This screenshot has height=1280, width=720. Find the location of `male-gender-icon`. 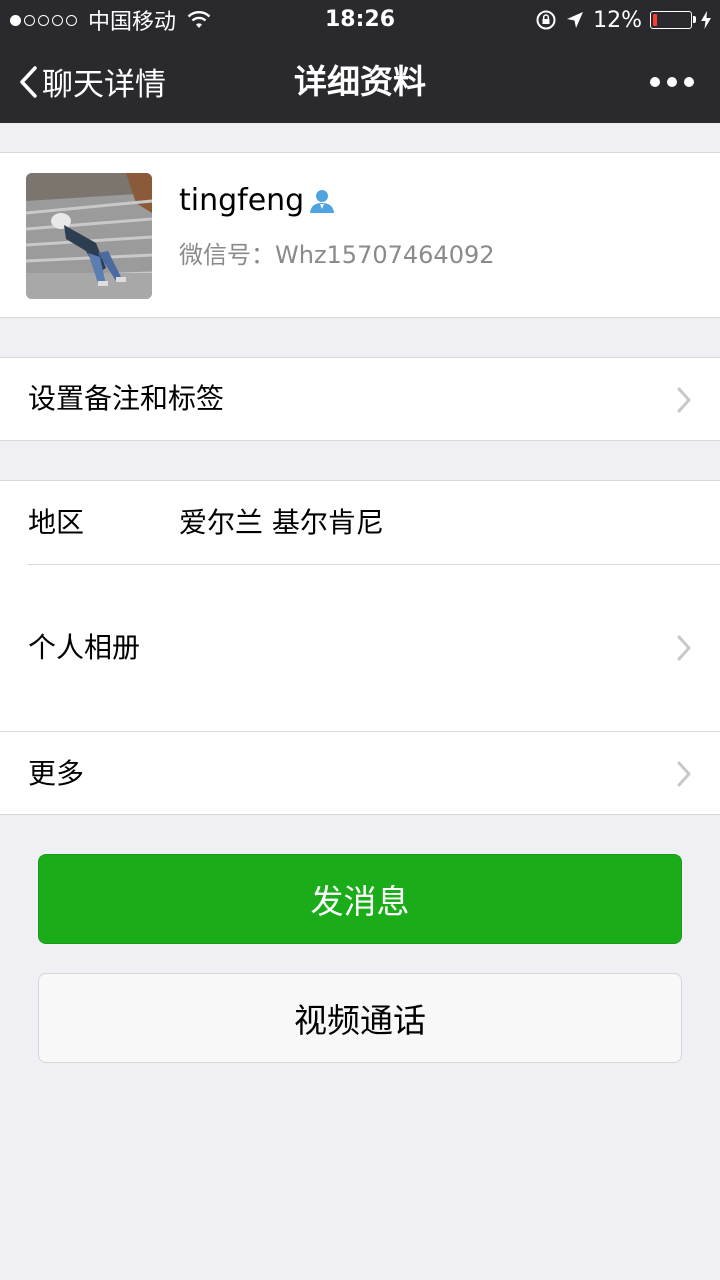

male-gender-icon is located at coordinates (322, 201).